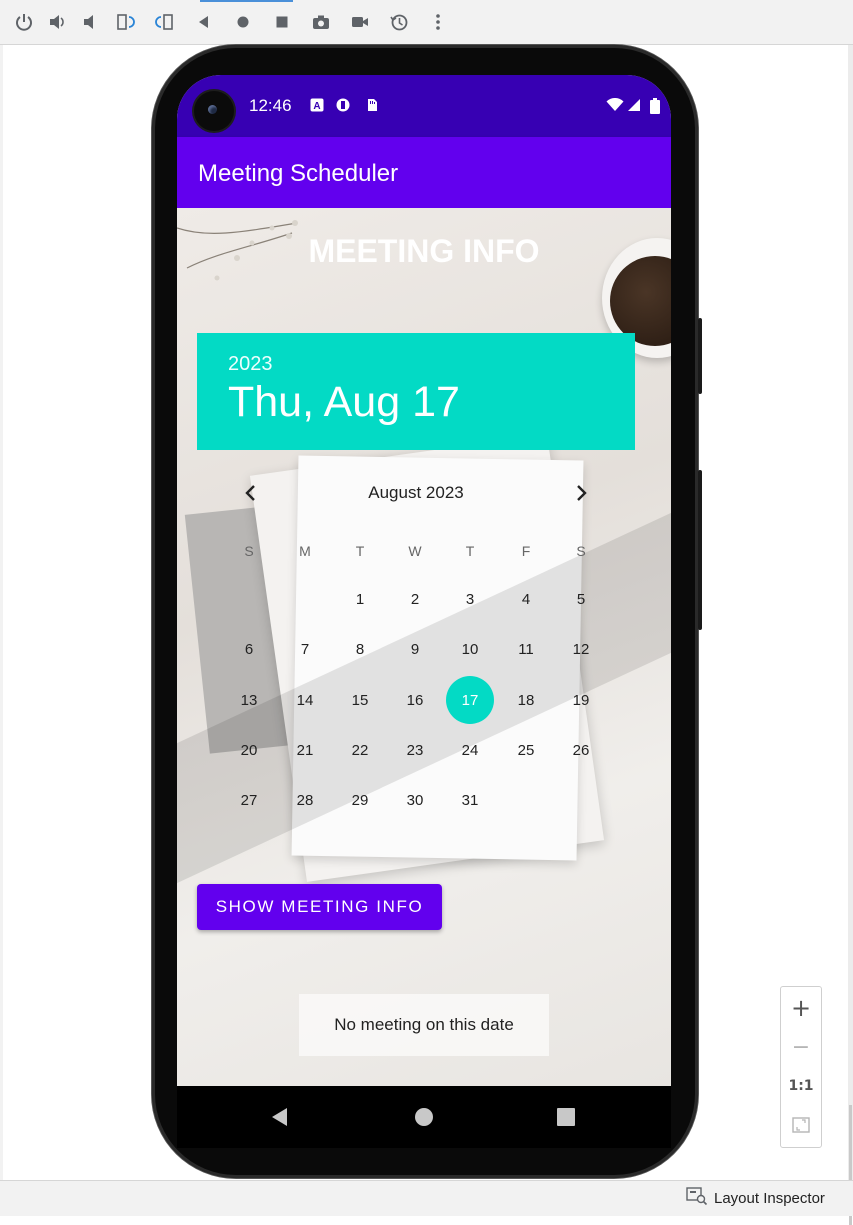 This screenshot has width=853, height=1225. I want to click on zoom-actual-size-button: 1:1, so click(801, 1086).